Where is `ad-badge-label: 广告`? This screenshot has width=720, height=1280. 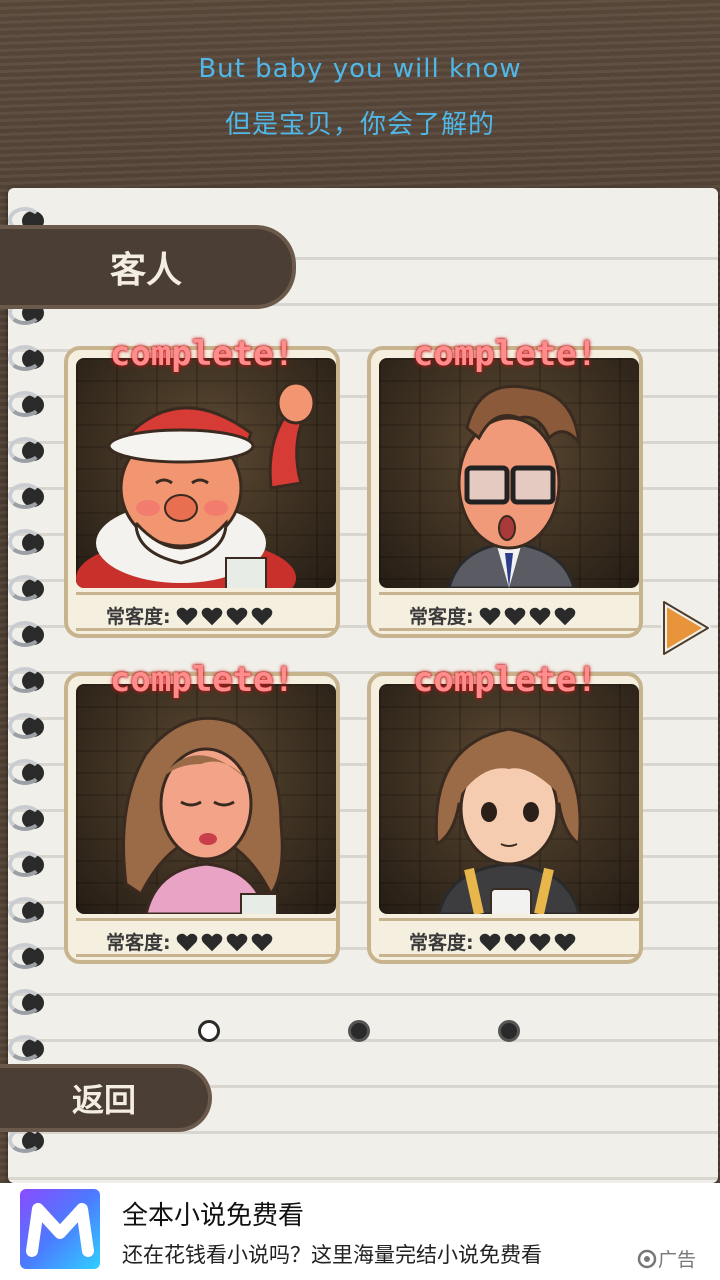
ad-badge-label: 广告 is located at coordinates (677, 1260).